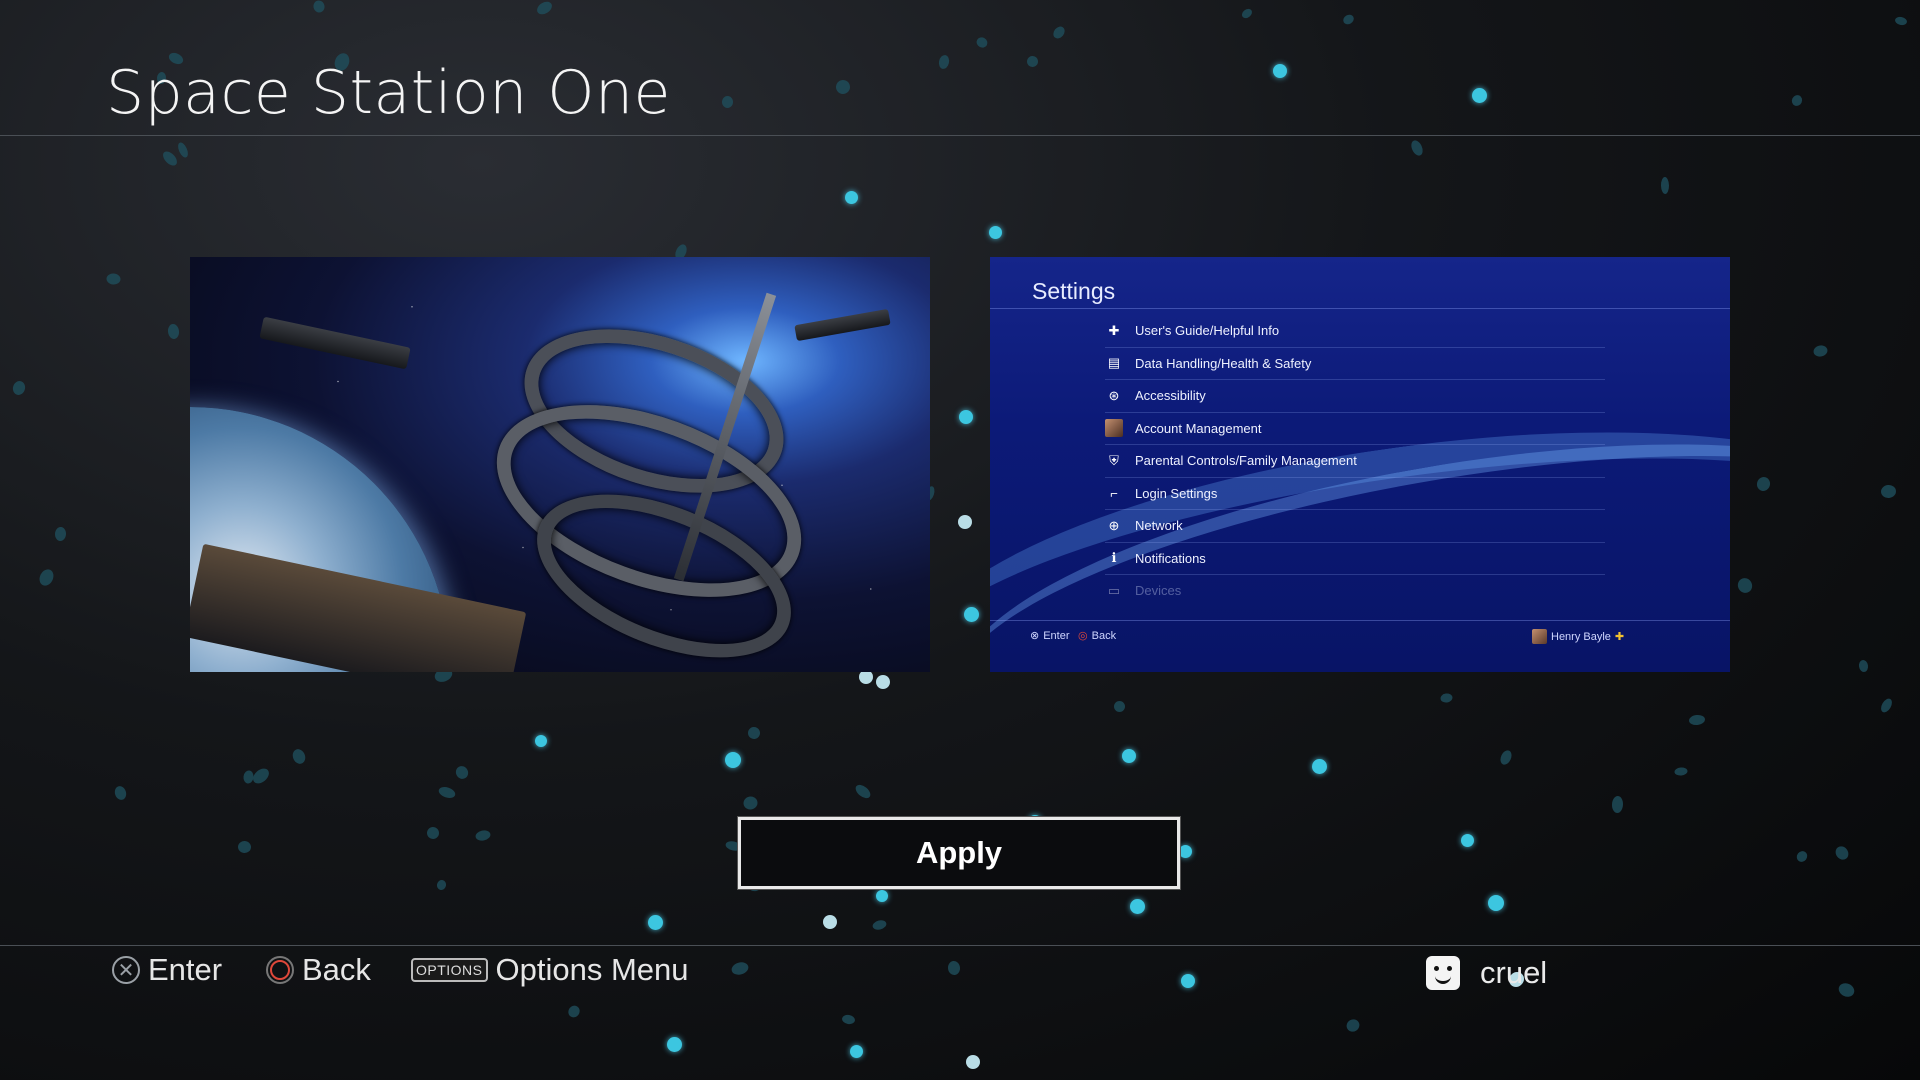 The width and height of the screenshot is (1920, 1080). I want to click on user-name: cruel, so click(1514, 972).